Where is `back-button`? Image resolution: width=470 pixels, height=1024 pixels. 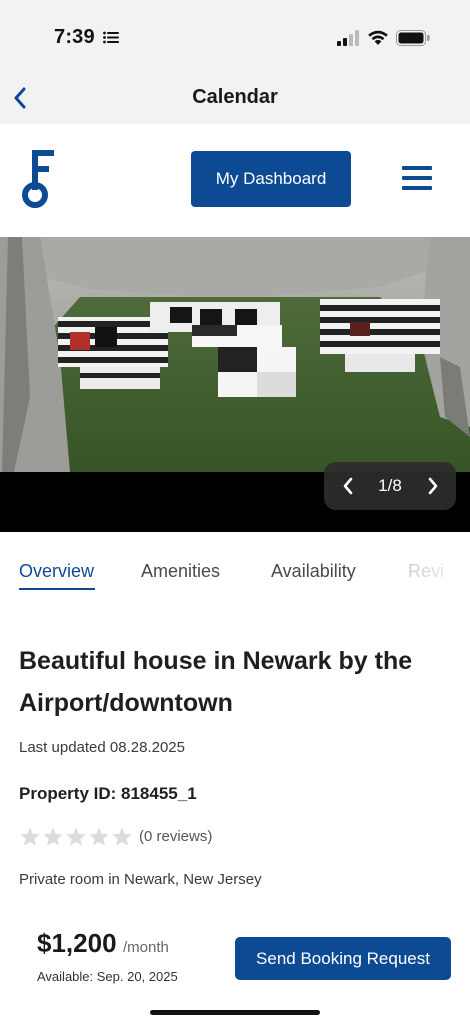
back-button is located at coordinates (20, 98).